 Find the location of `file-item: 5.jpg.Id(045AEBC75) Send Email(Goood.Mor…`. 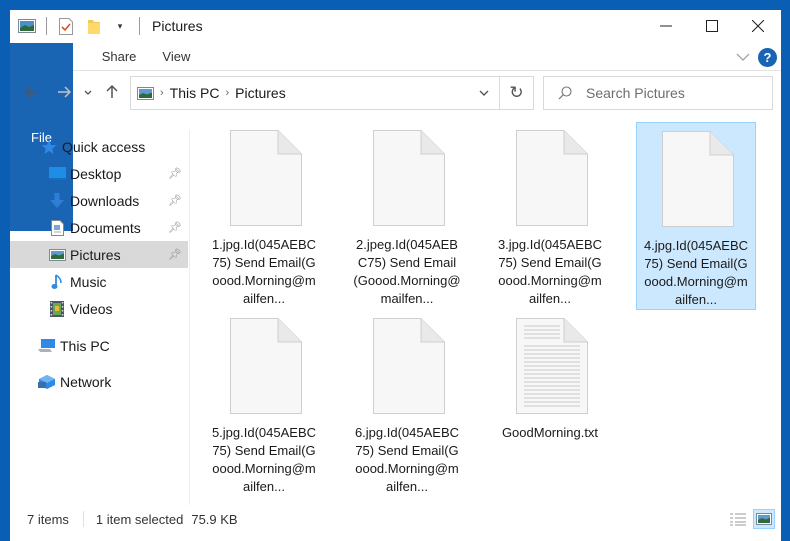

file-item: 5.jpg.Id(045AEBC75) Send Email(Goood.Mor… is located at coordinates (264, 404).